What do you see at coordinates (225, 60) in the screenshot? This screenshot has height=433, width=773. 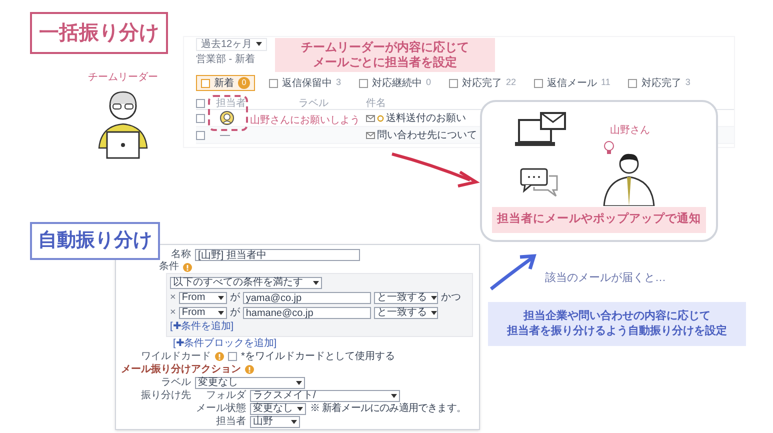 I see `folder-breadcrumb: 営業部 - 新着` at bounding box center [225, 60].